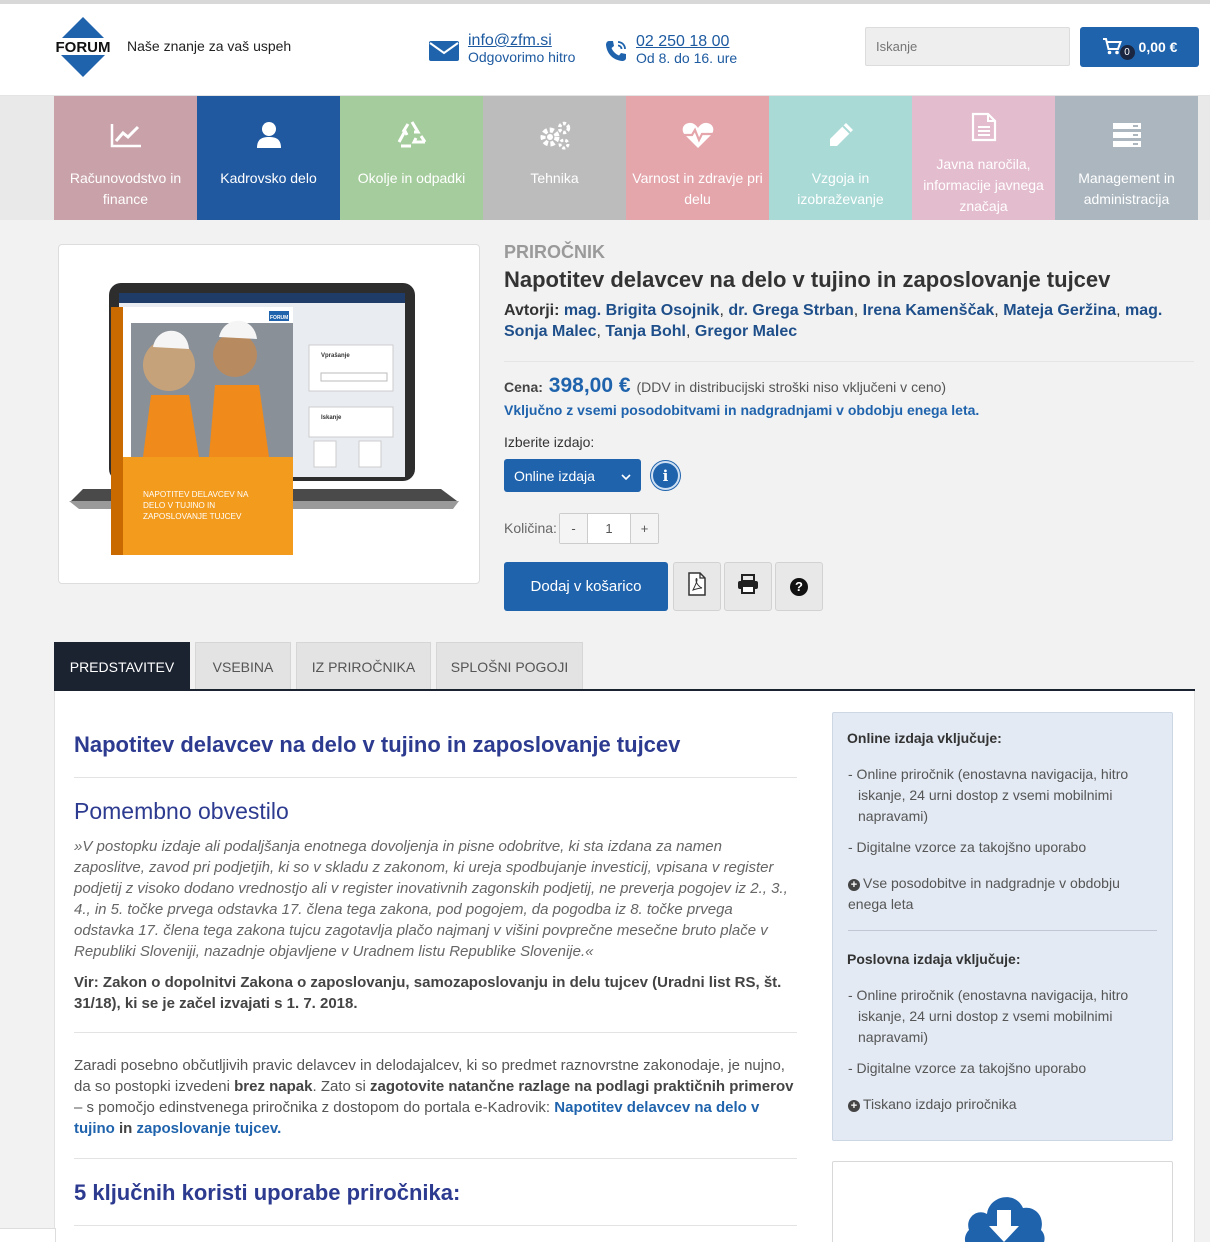 The width and height of the screenshot is (1210, 1242). Describe the element at coordinates (984, 127) in the screenshot. I see `document-icon` at that location.